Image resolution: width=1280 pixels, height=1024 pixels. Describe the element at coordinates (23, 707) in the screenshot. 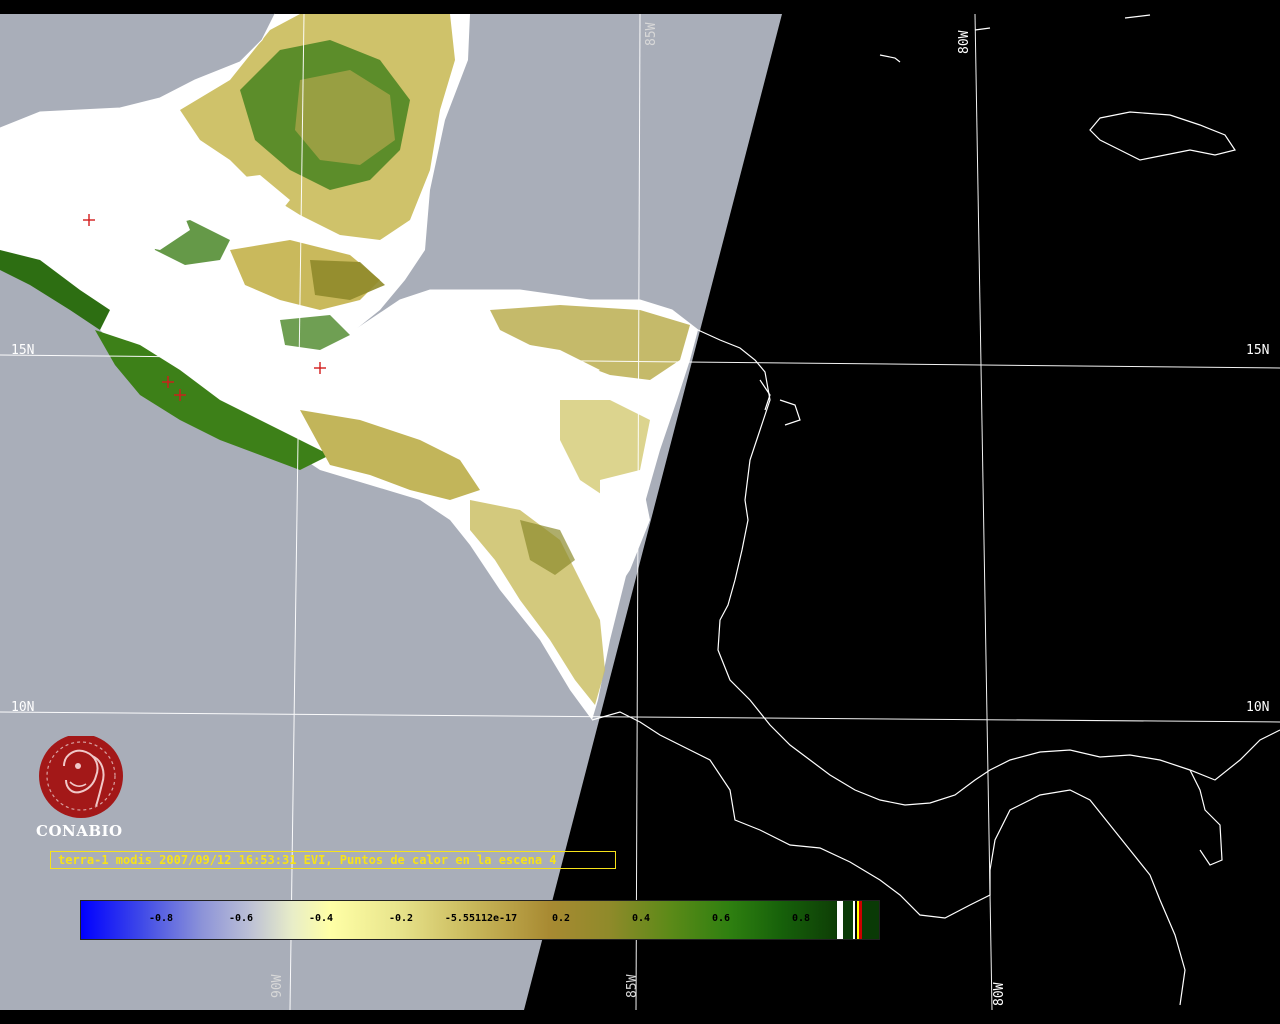

I see `lat-label-10n-left: 10N` at that location.